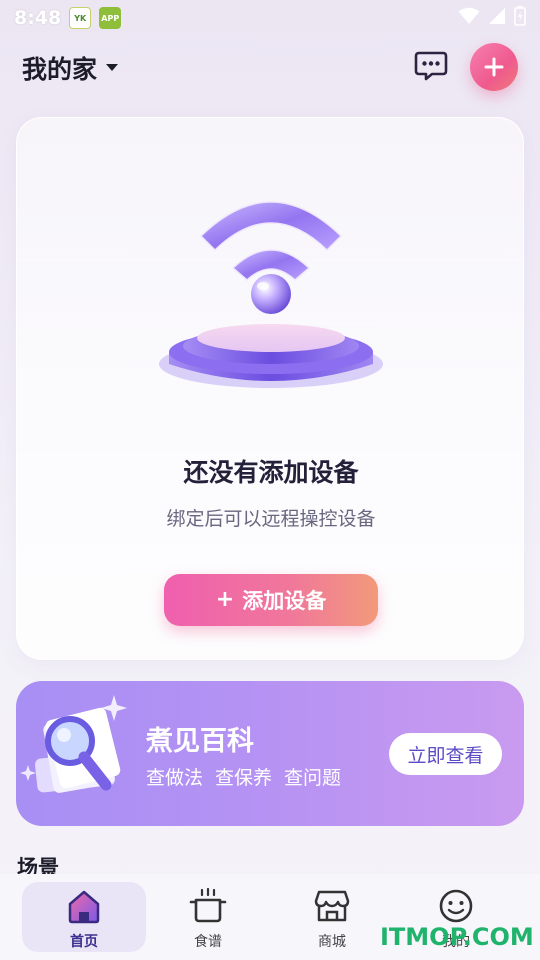 This screenshot has height=960, width=540. I want to click on plus-icon, so click(494, 67).